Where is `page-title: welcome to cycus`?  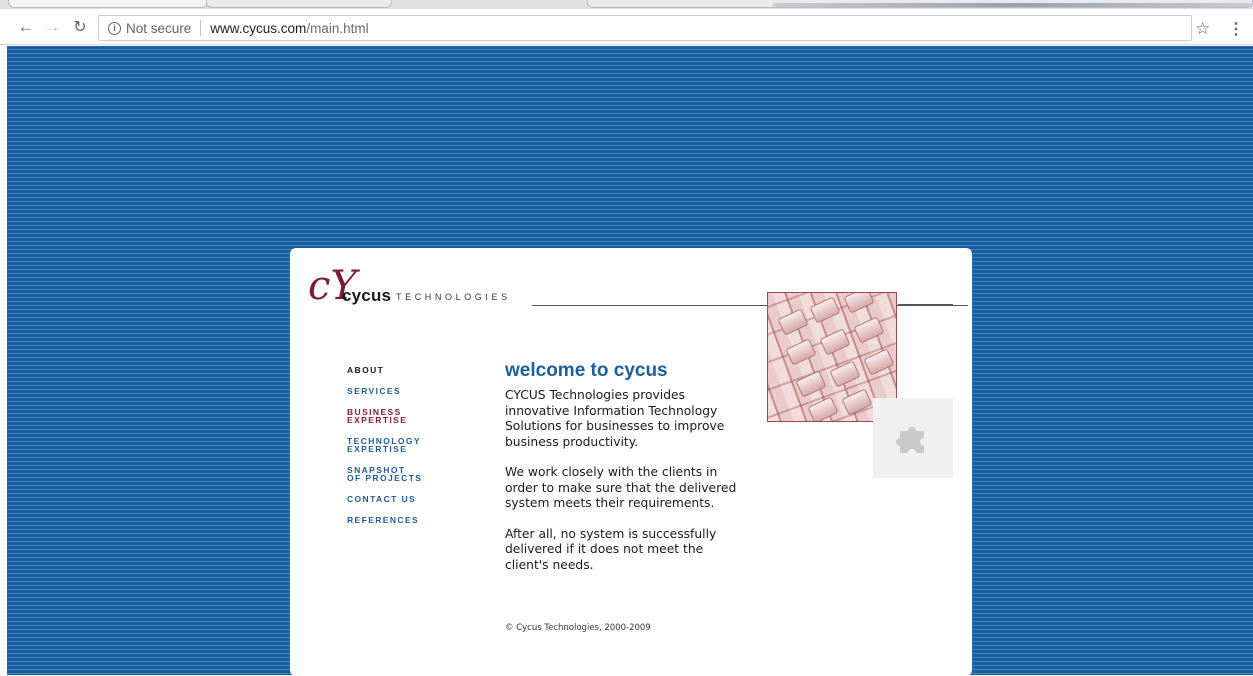
page-title: welcome to cycus is located at coordinates (586, 370).